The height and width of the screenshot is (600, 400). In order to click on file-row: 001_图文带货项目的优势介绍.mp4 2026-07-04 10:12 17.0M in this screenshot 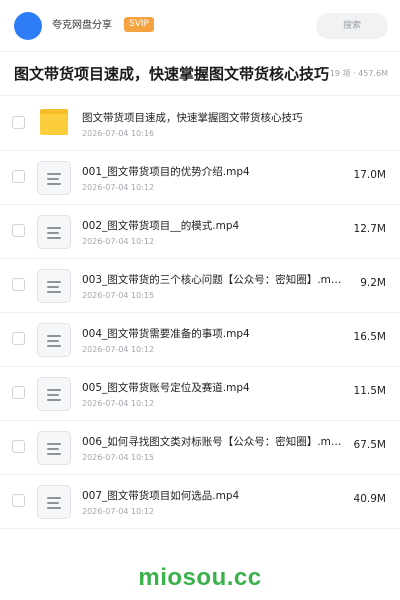, I will do `click(200, 178)`.